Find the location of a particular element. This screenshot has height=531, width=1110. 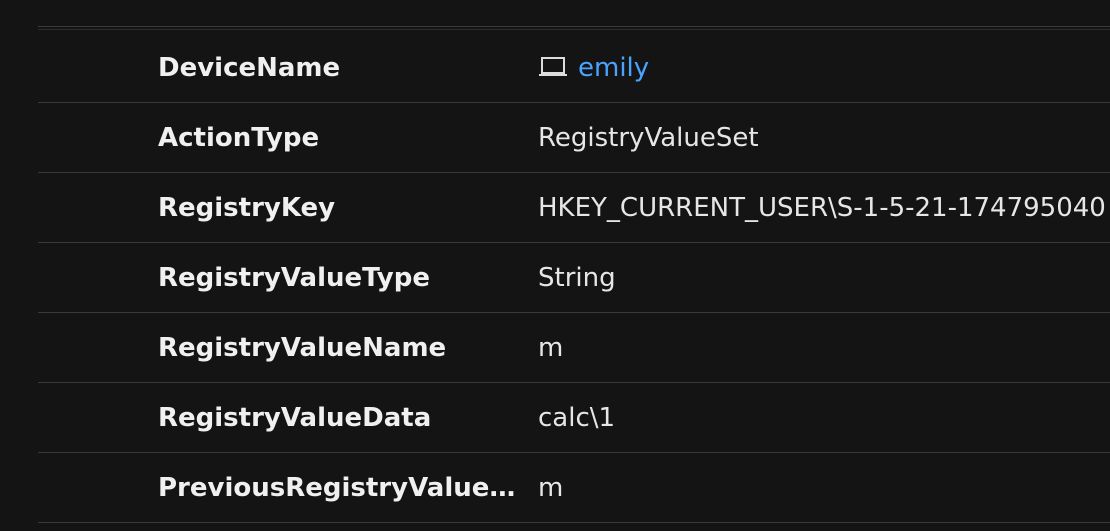

property-key: RegistryValueType is located at coordinates (294, 278).